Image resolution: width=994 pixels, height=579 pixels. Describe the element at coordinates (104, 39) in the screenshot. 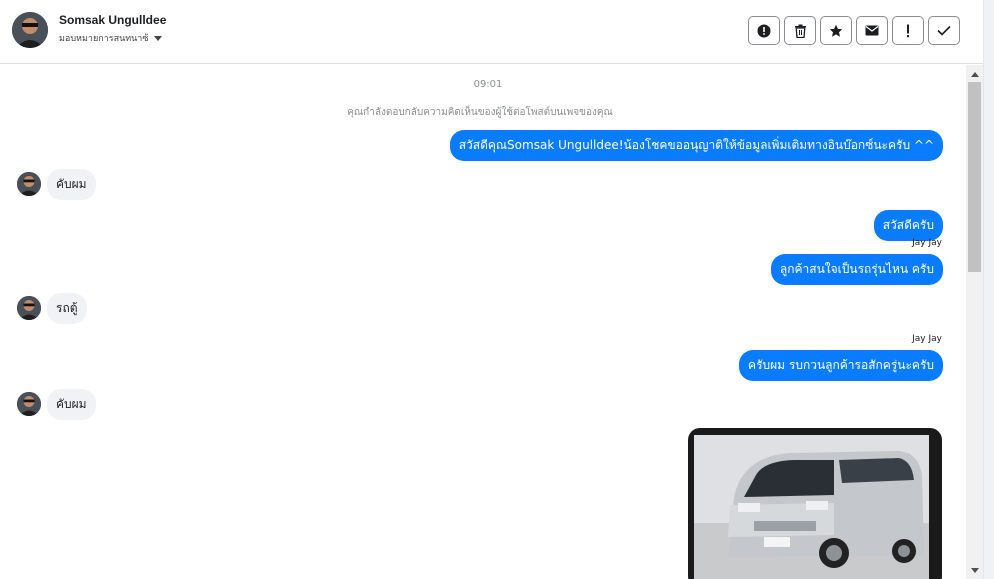

I see `assign-label: มอบหมายการสนทนาซ้` at that location.